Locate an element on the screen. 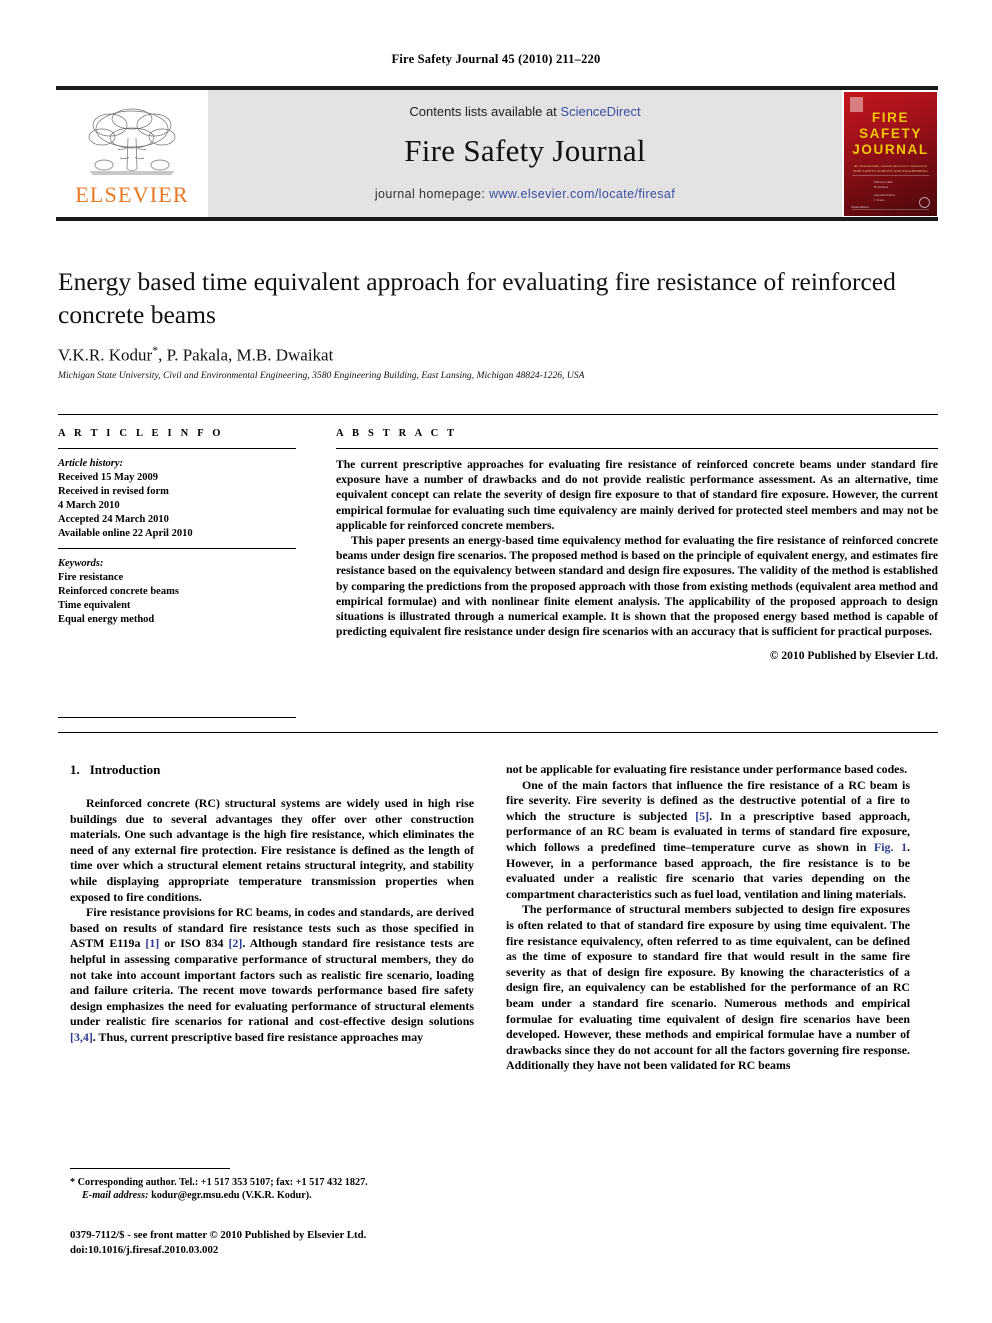 The height and width of the screenshot is (1323, 992). section-heading-introduction: 1. Introduction is located at coordinates (272, 770).